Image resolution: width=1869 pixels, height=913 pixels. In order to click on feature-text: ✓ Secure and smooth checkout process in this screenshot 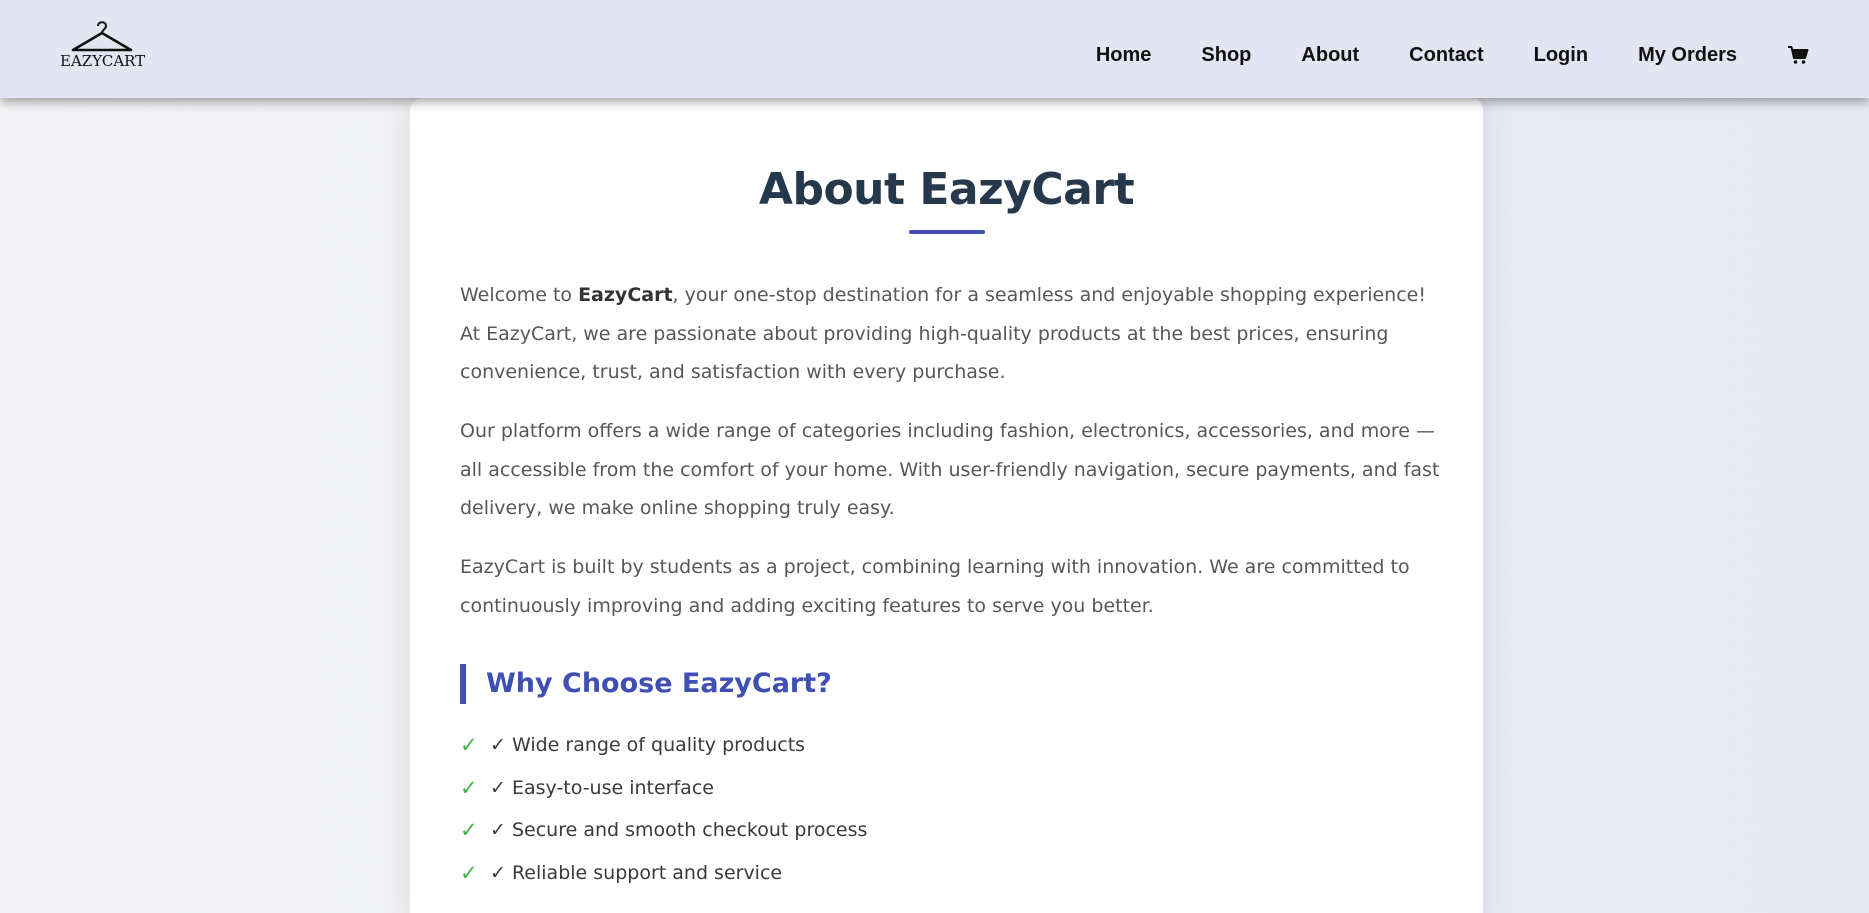, I will do `click(679, 830)`.